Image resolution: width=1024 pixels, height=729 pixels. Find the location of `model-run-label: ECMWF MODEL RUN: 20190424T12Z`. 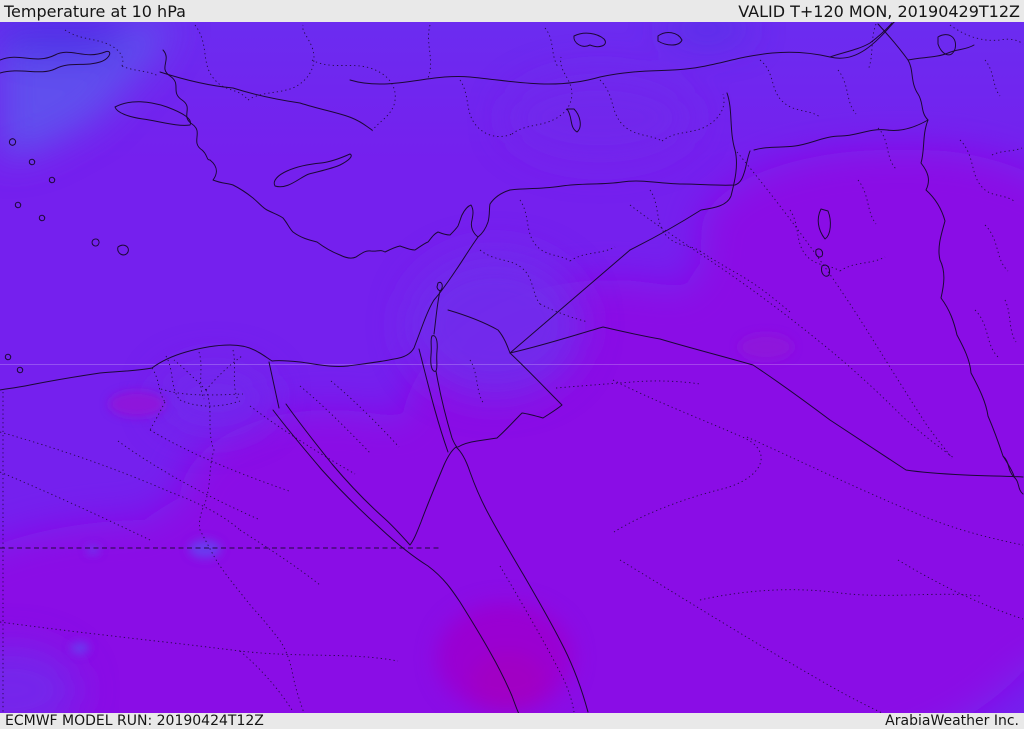

model-run-label: ECMWF MODEL RUN: 20190424T12Z is located at coordinates (134, 721).